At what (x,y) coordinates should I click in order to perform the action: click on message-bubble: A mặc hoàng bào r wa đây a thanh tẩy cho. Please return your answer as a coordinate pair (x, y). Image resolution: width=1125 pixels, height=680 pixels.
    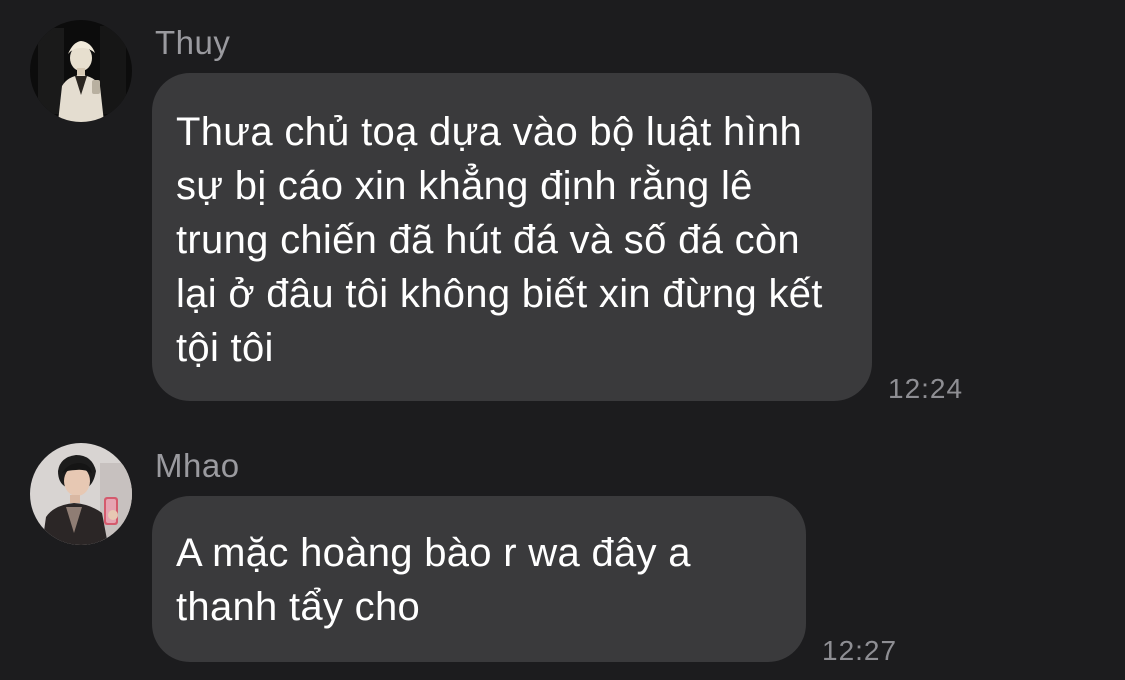
    Looking at the image, I should click on (479, 579).